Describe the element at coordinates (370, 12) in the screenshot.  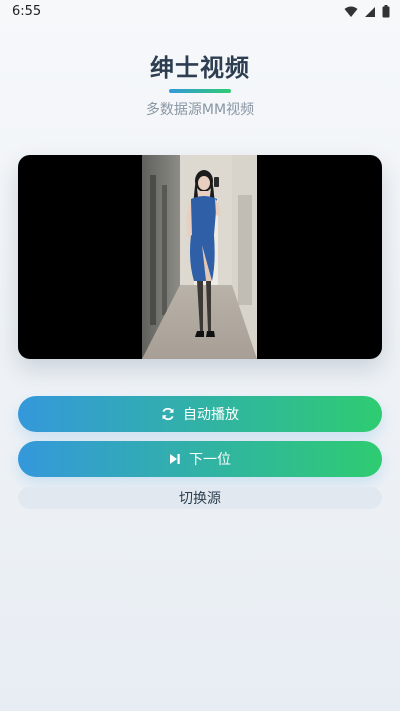
I see `cellular-icon` at that location.